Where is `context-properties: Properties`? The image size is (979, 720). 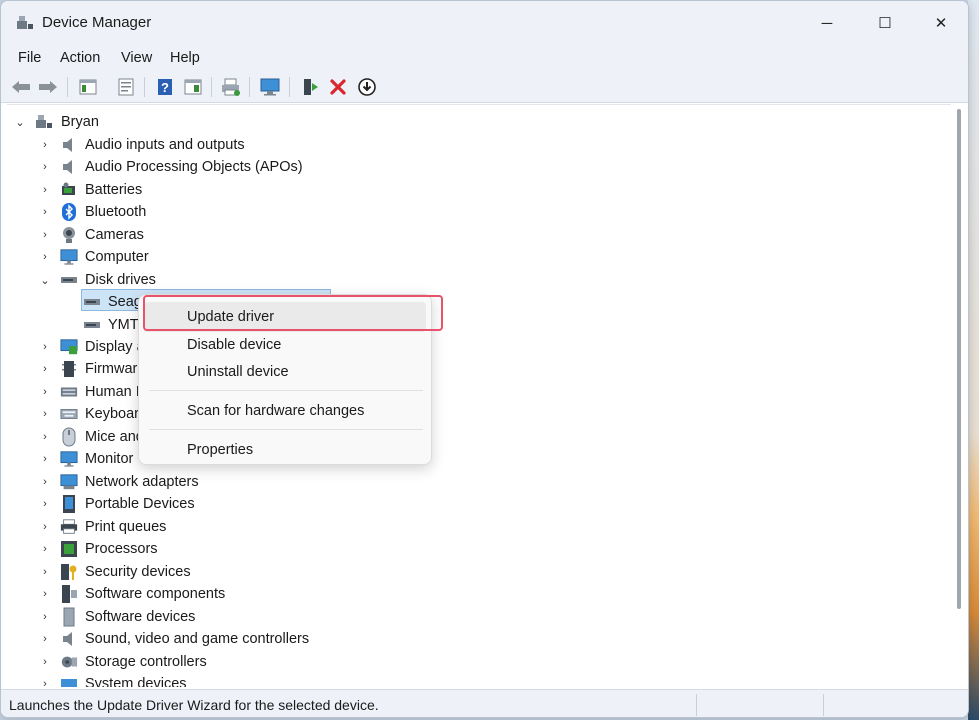
context-properties: Properties is located at coordinates (285, 450).